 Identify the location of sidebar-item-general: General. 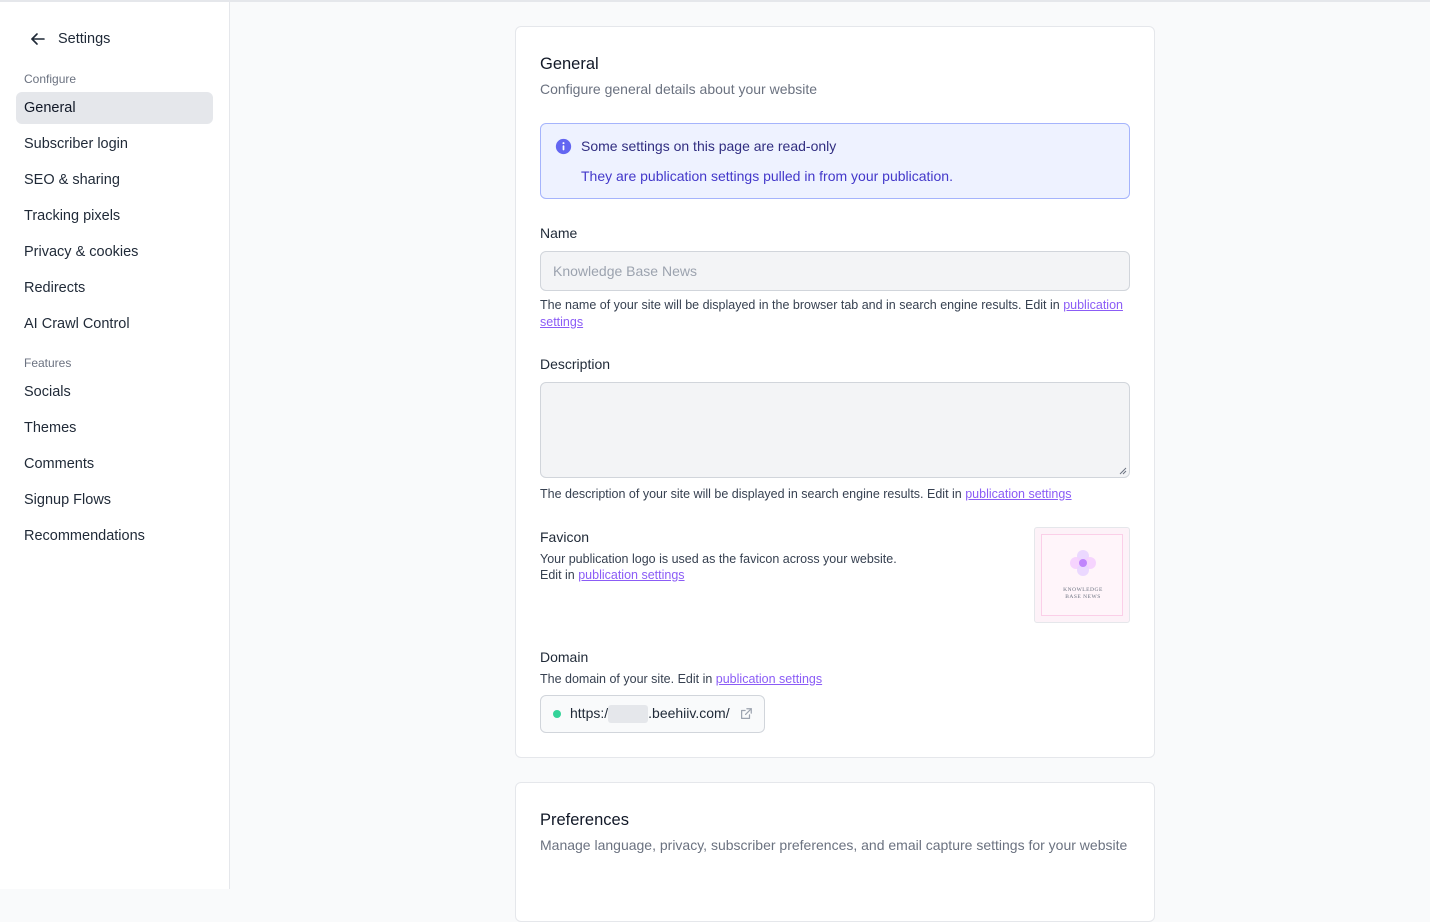
(114, 108).